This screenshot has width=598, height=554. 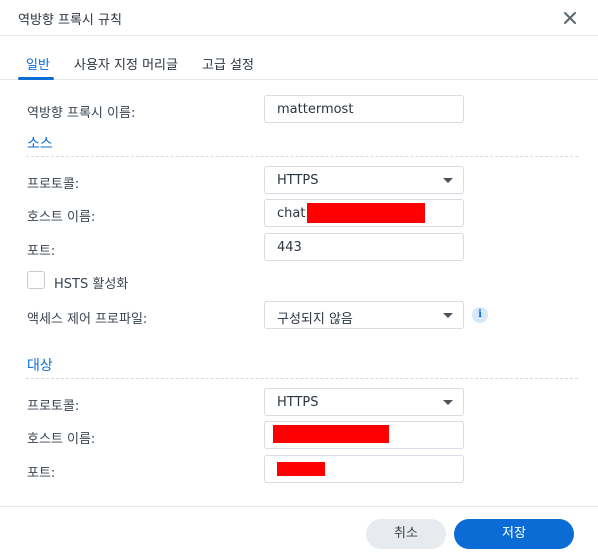 What do you see at coordinates (293, 213) in the screenshot?
I see `source-hostname-value: chat.` at bounding box center [293, 213].